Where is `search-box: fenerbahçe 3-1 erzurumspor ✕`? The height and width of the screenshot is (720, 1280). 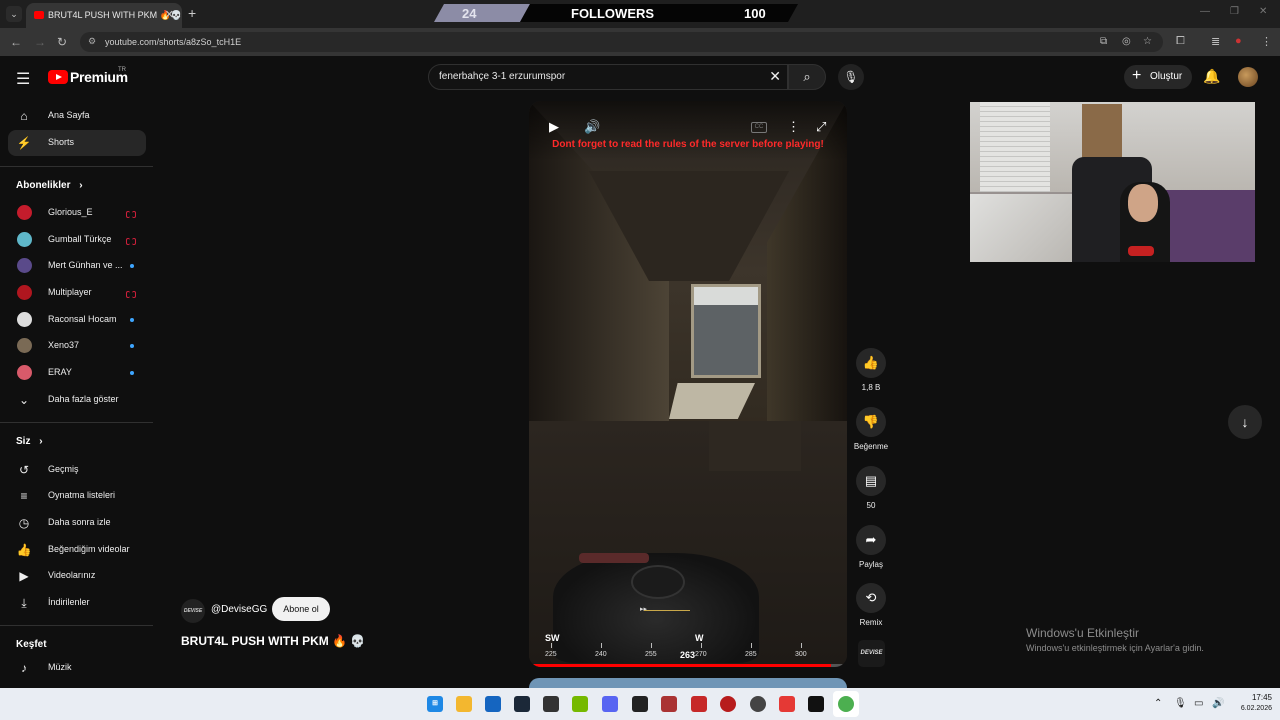
search-box: fenerbahçe 3-1 erzurumspor ✕ is located at coordinates (608, 77).